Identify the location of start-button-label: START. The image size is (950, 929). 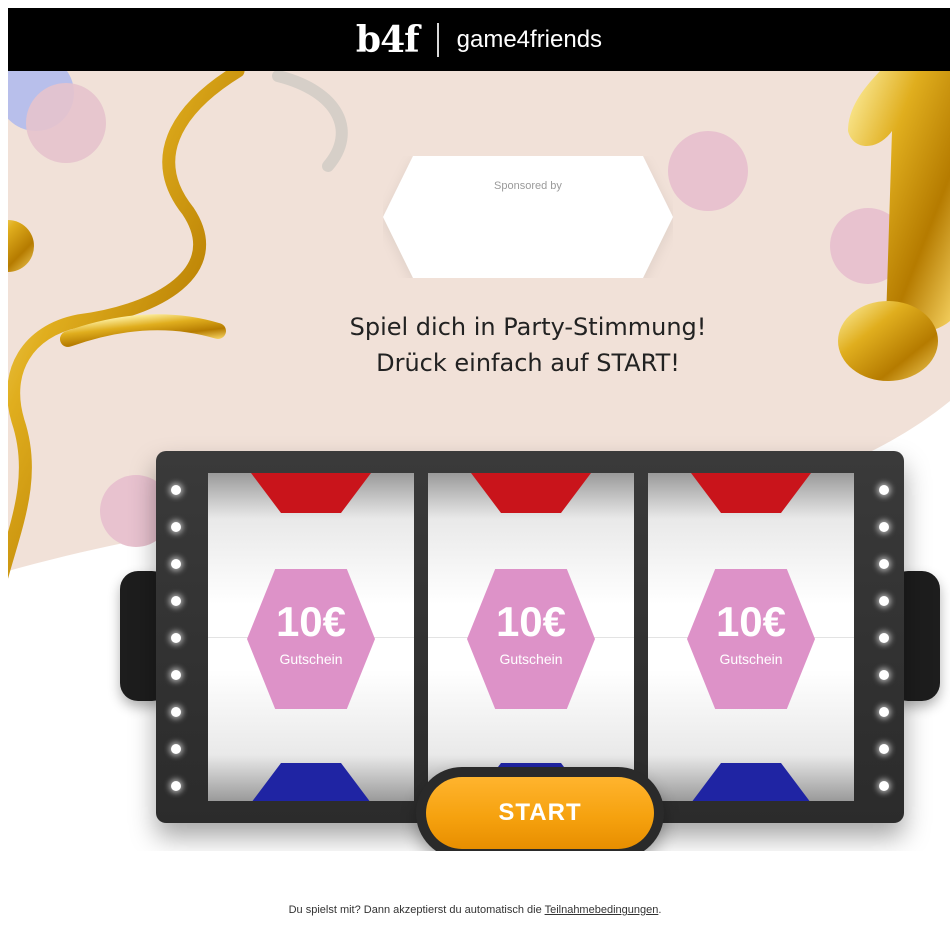
(540, 813).